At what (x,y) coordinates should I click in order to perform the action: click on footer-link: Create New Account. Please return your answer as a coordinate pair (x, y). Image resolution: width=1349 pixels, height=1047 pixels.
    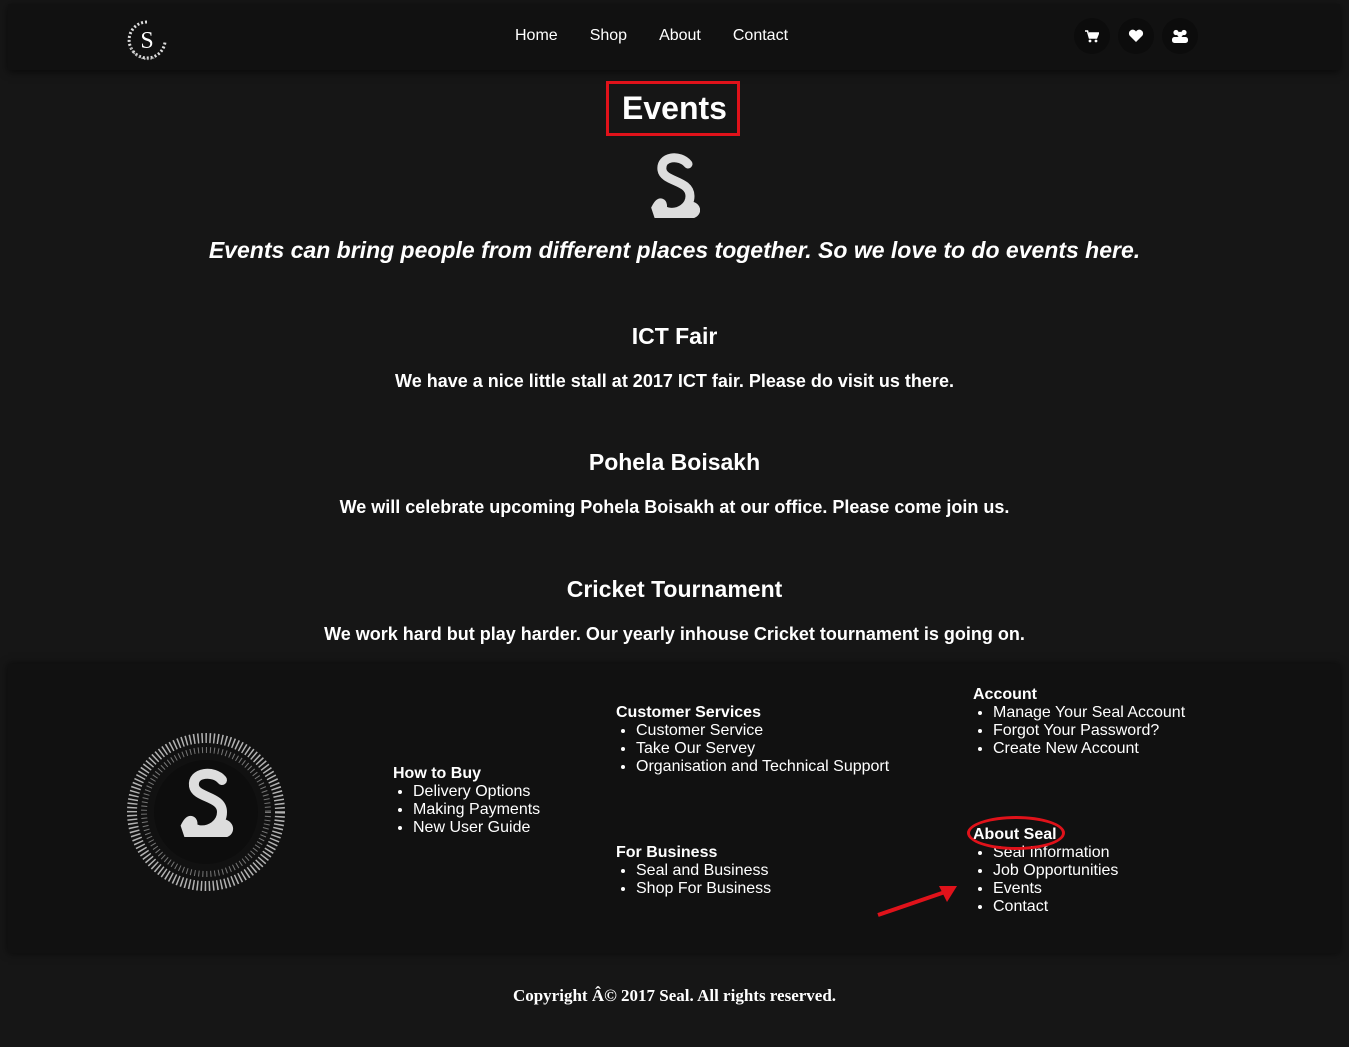
    Looking at the image, I should click on (1089, 749).